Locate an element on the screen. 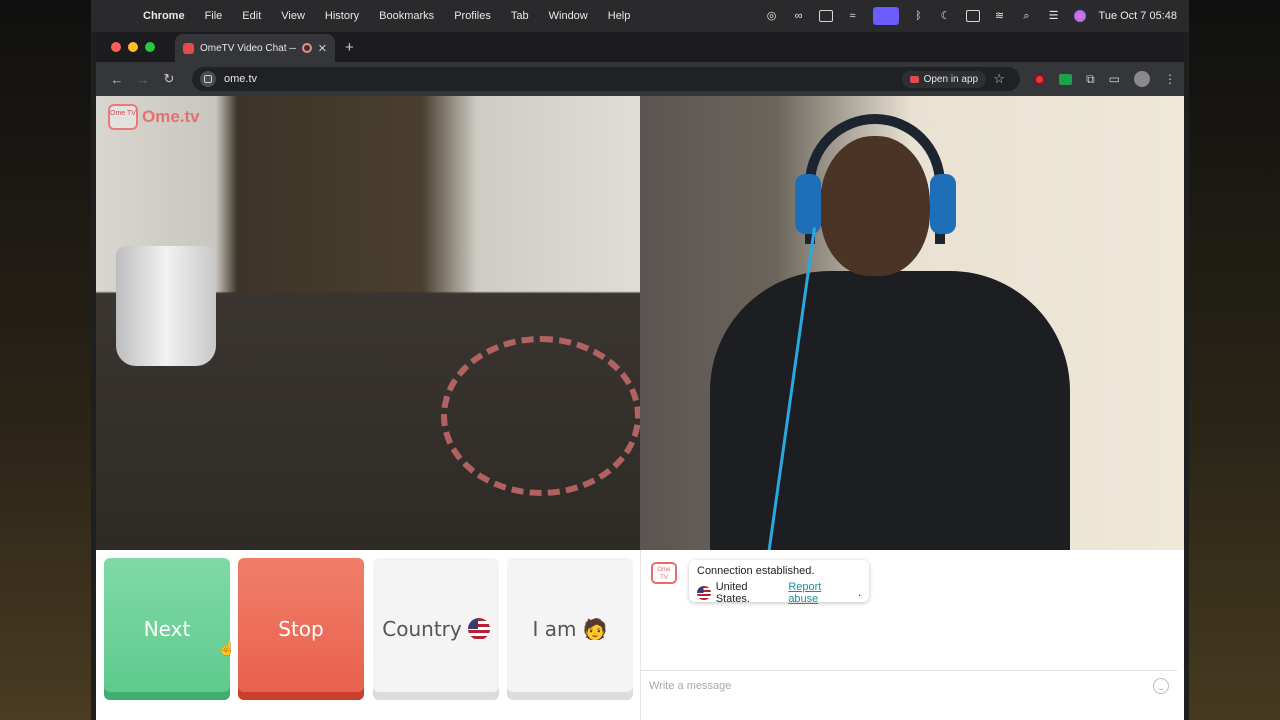 Image resolution: width=1280 pixels, height=720 pixels. forward-arrow-icon: → is located at coordinates (143, 79).